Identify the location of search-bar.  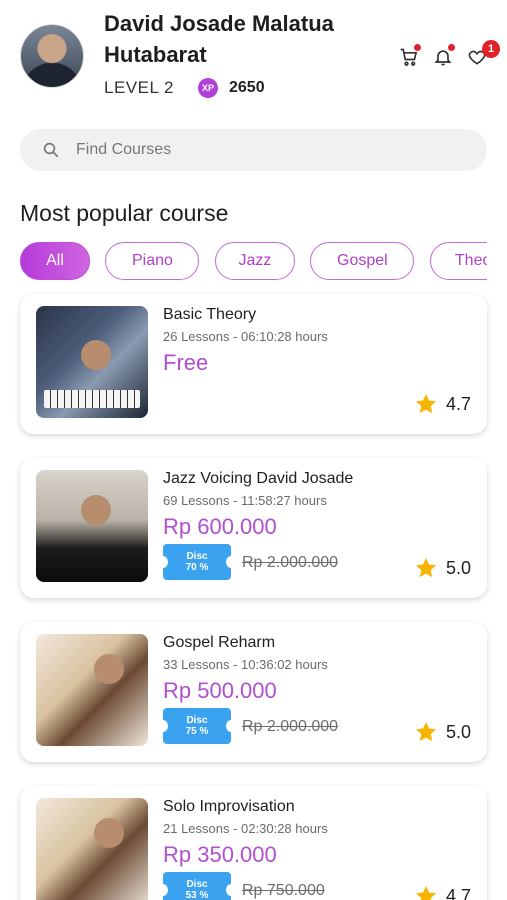
(253, 150).